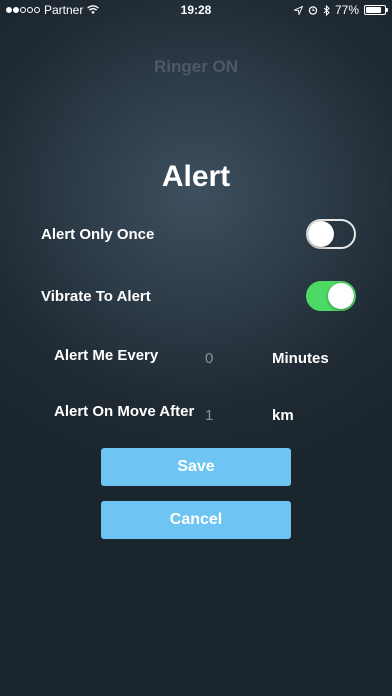 Image resolution: width=392 pixels, height=696 pixels. What do you see at coordinates (283, 415) in the screenshot?
I see `alert-move-unit: km` at bounding box center [283, 415].